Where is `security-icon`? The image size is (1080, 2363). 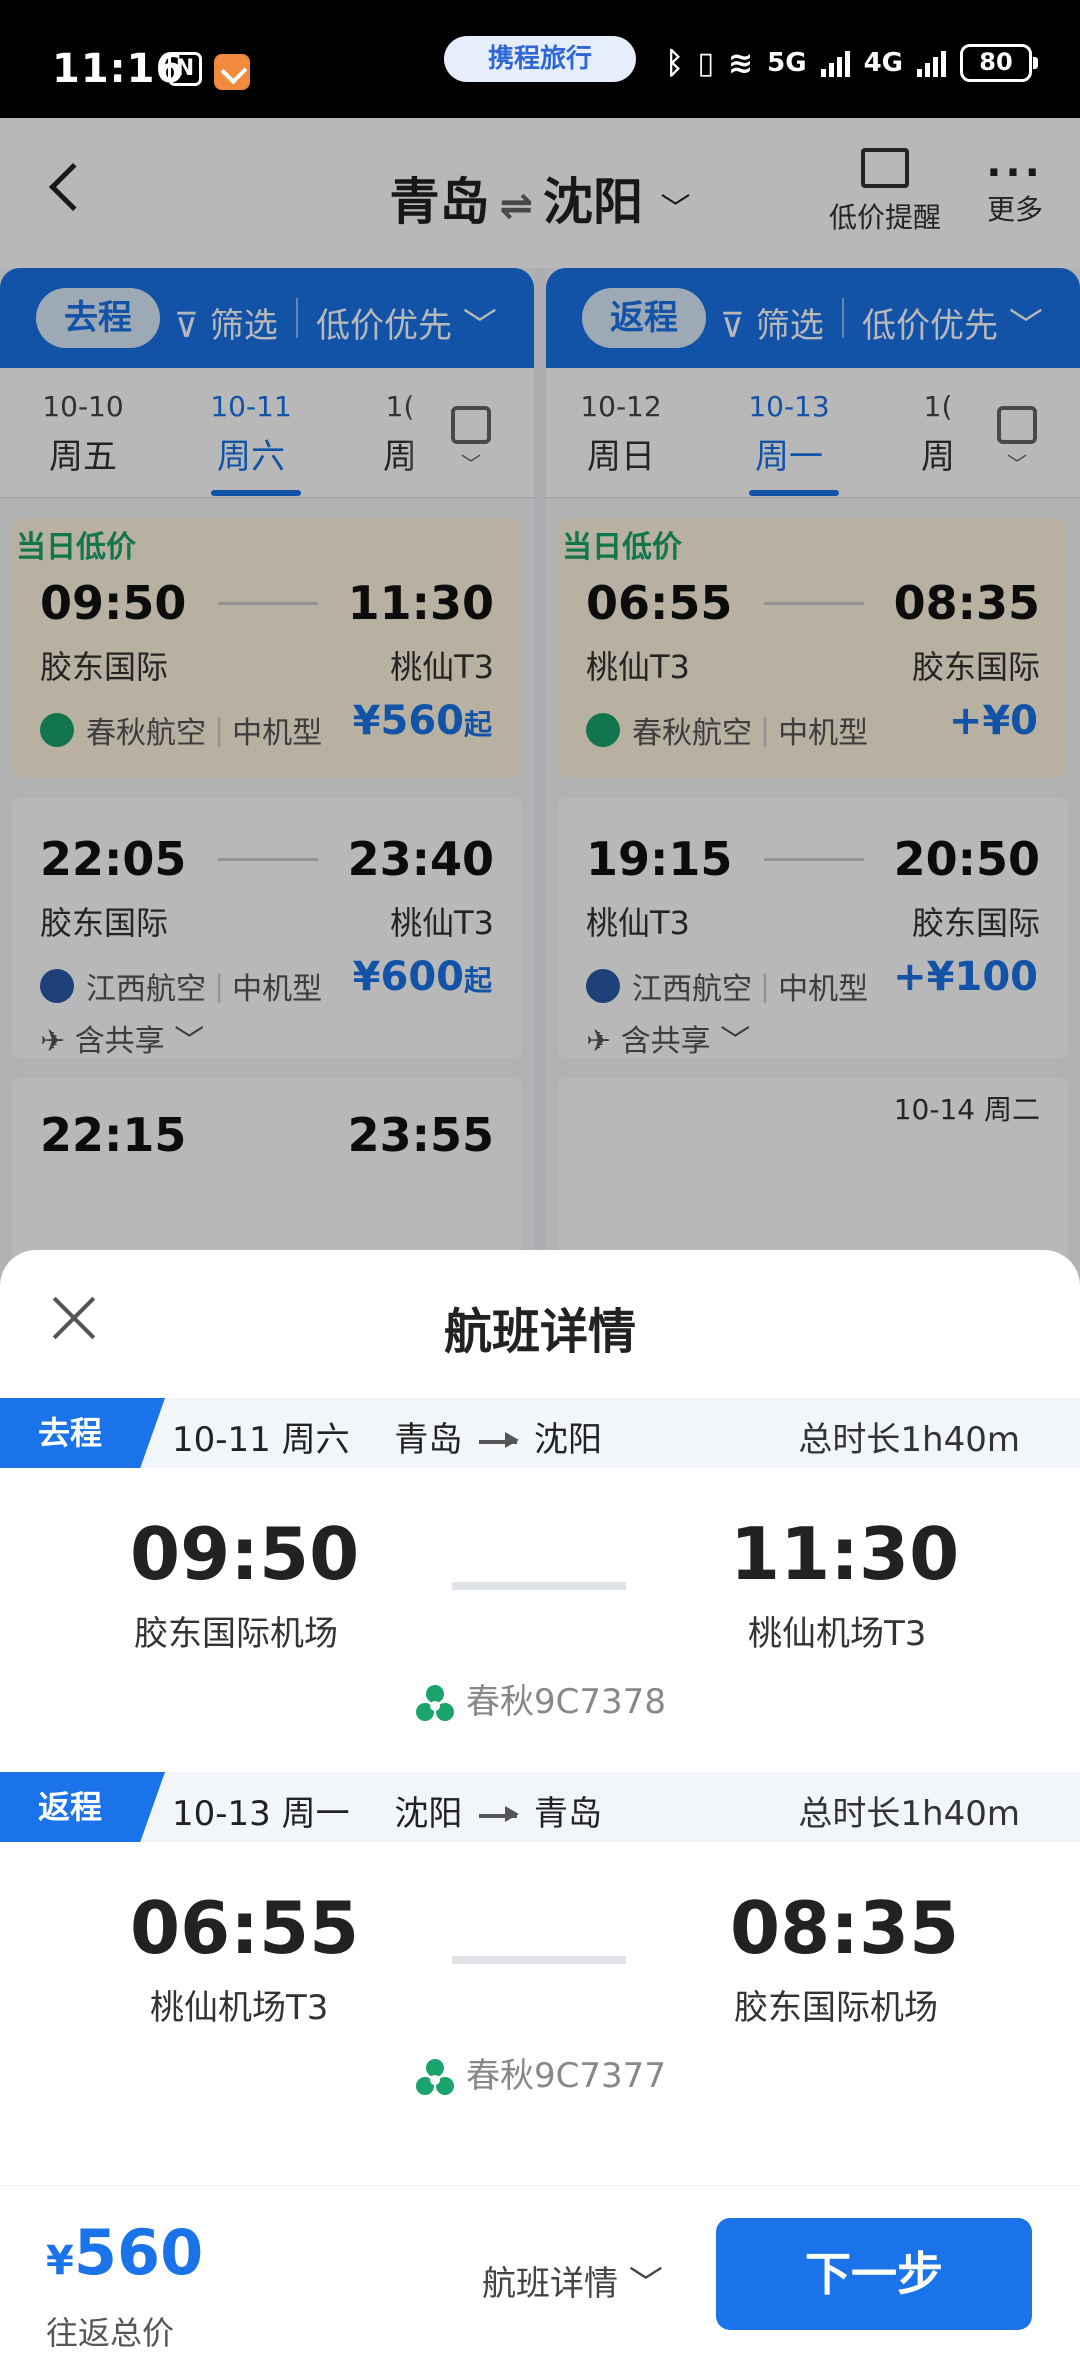
security-icon is located at coordinates (232, 72).